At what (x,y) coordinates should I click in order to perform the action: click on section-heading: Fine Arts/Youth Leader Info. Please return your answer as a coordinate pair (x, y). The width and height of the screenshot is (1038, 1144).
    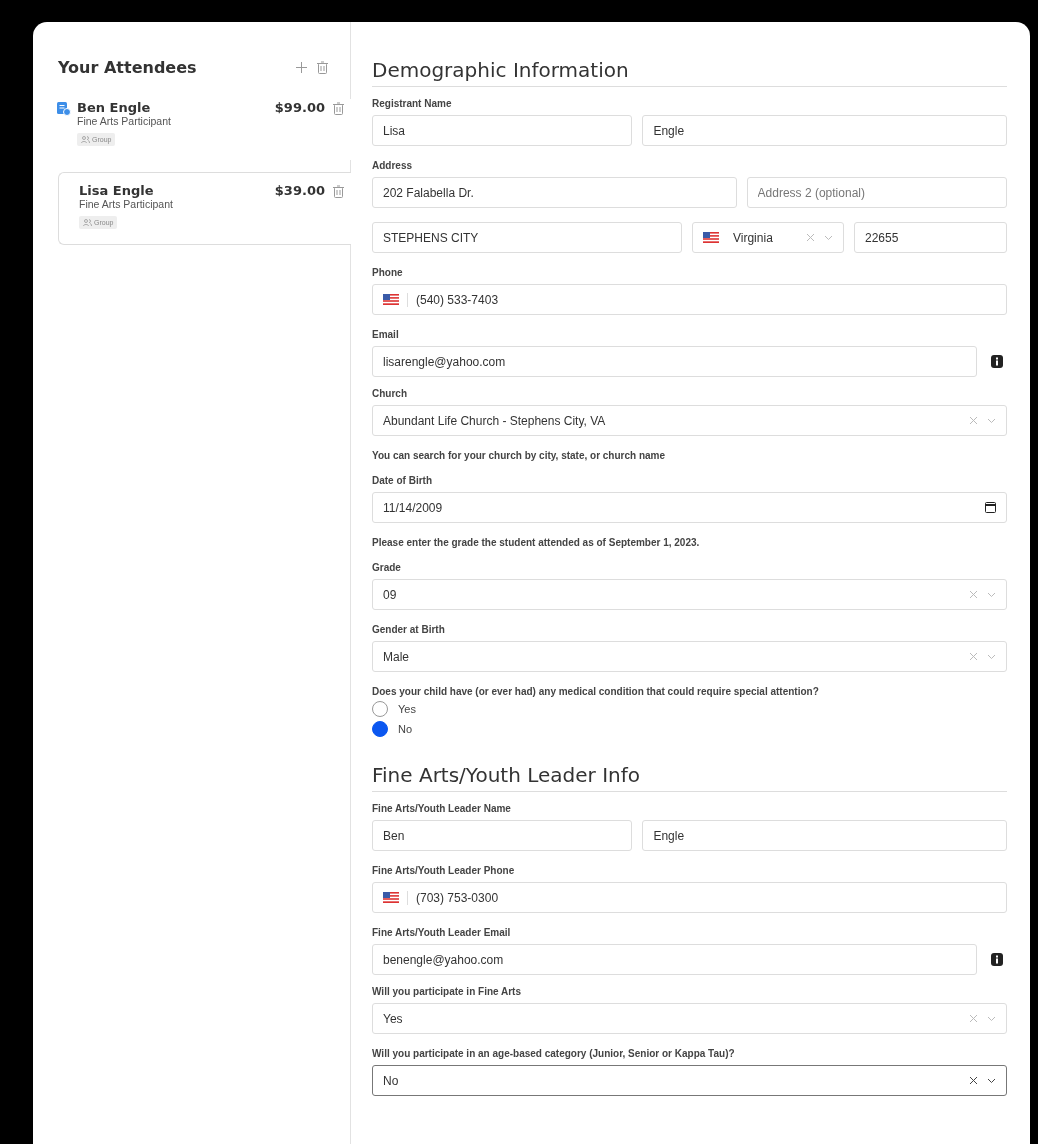
    Looking at the image, I should click on (689, 777).